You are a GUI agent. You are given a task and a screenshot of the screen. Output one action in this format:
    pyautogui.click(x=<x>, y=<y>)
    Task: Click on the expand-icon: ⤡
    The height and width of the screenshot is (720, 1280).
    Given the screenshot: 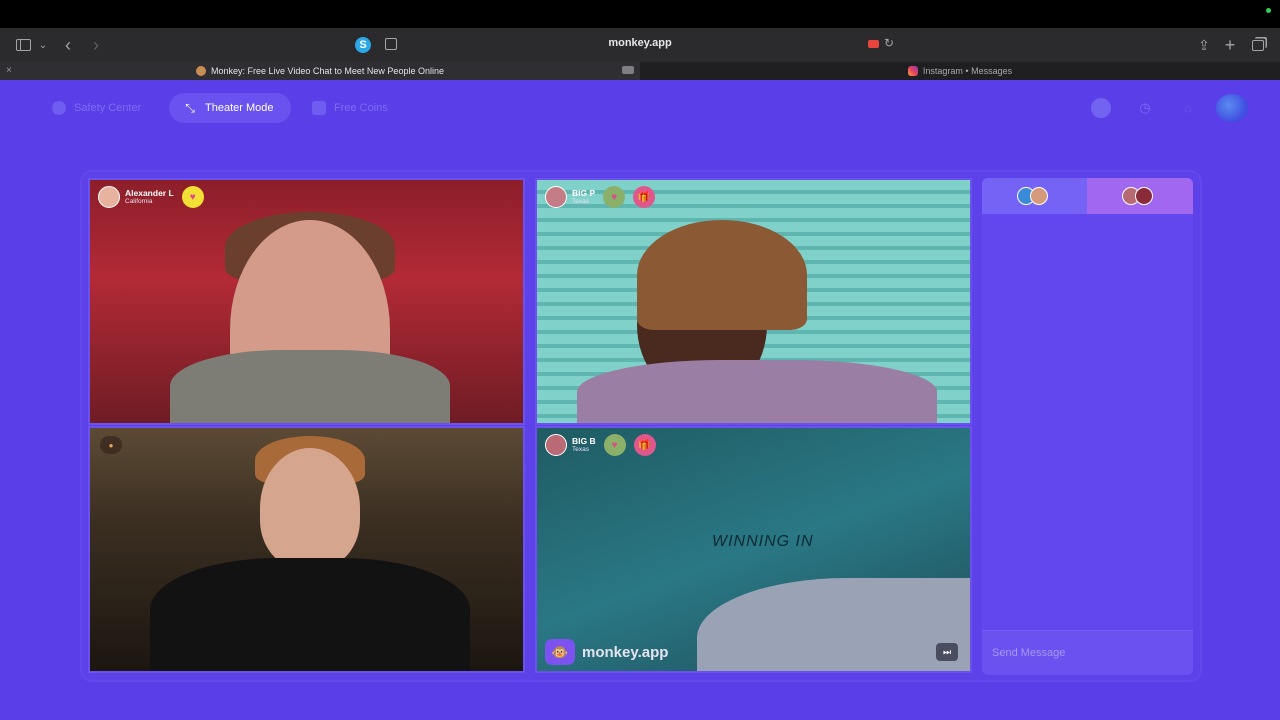 What is the action you would take?
    pyautogui.click(x=190, y=108)
    